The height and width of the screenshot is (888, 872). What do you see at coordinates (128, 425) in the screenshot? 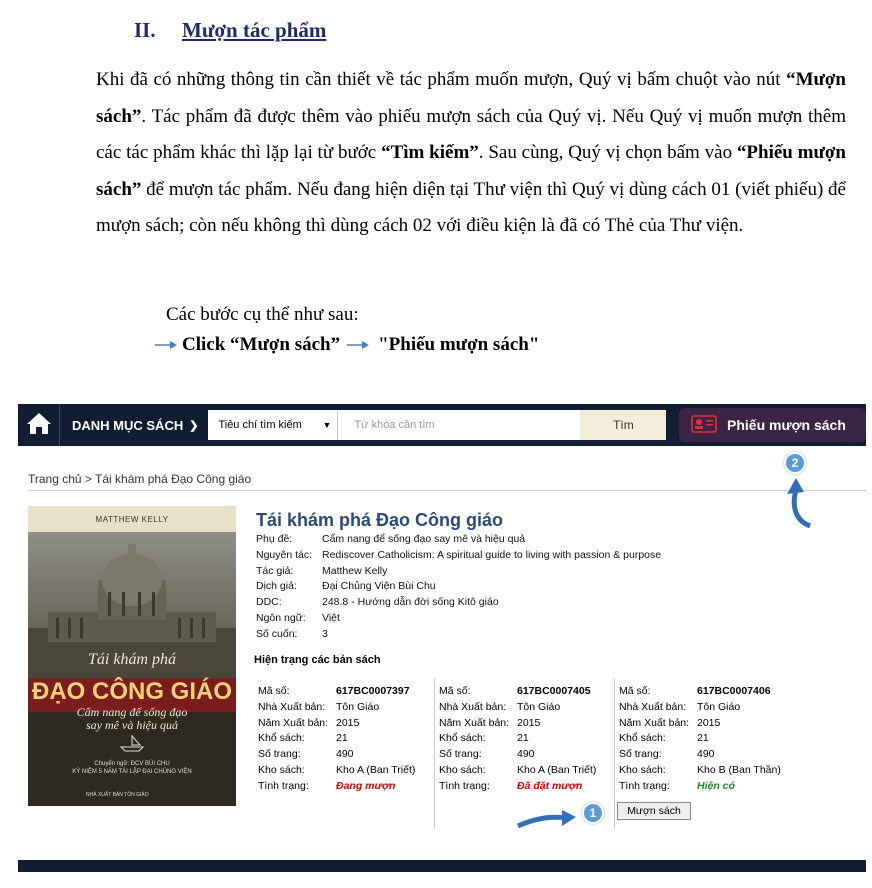
I see `catalog-label: DANH MỤC SÁCH` at bounding box center [128, 425].